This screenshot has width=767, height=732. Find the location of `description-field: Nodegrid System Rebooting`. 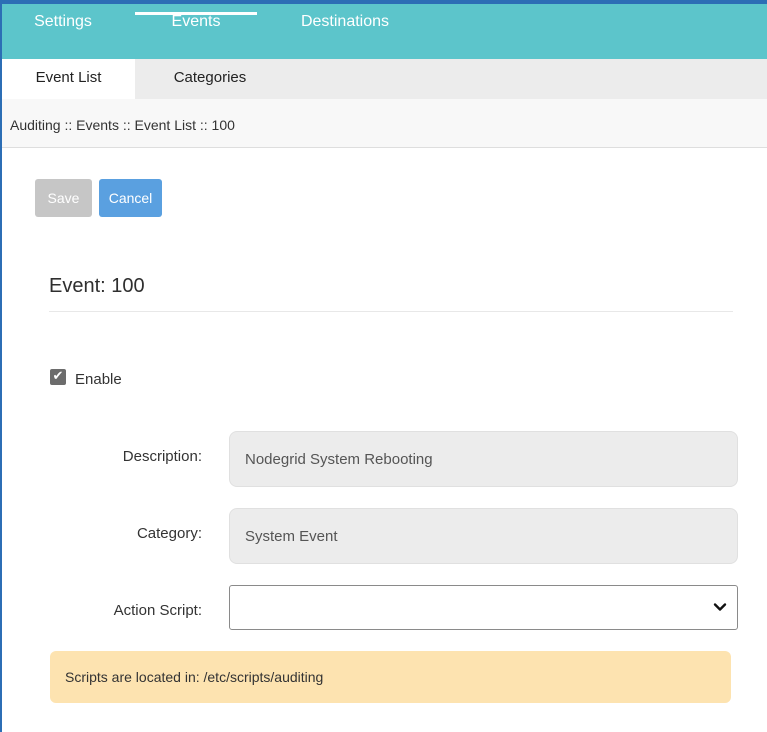

description-field: Nodegrid System Rebooting is located at coordinates (483, 459).